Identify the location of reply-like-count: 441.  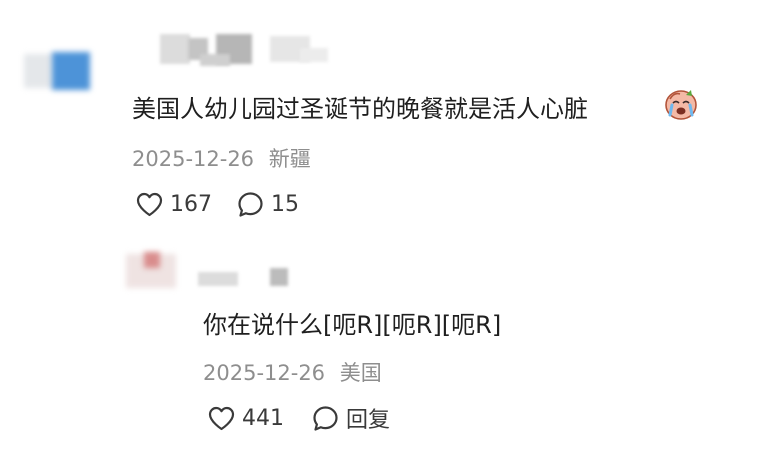
(263, 418).